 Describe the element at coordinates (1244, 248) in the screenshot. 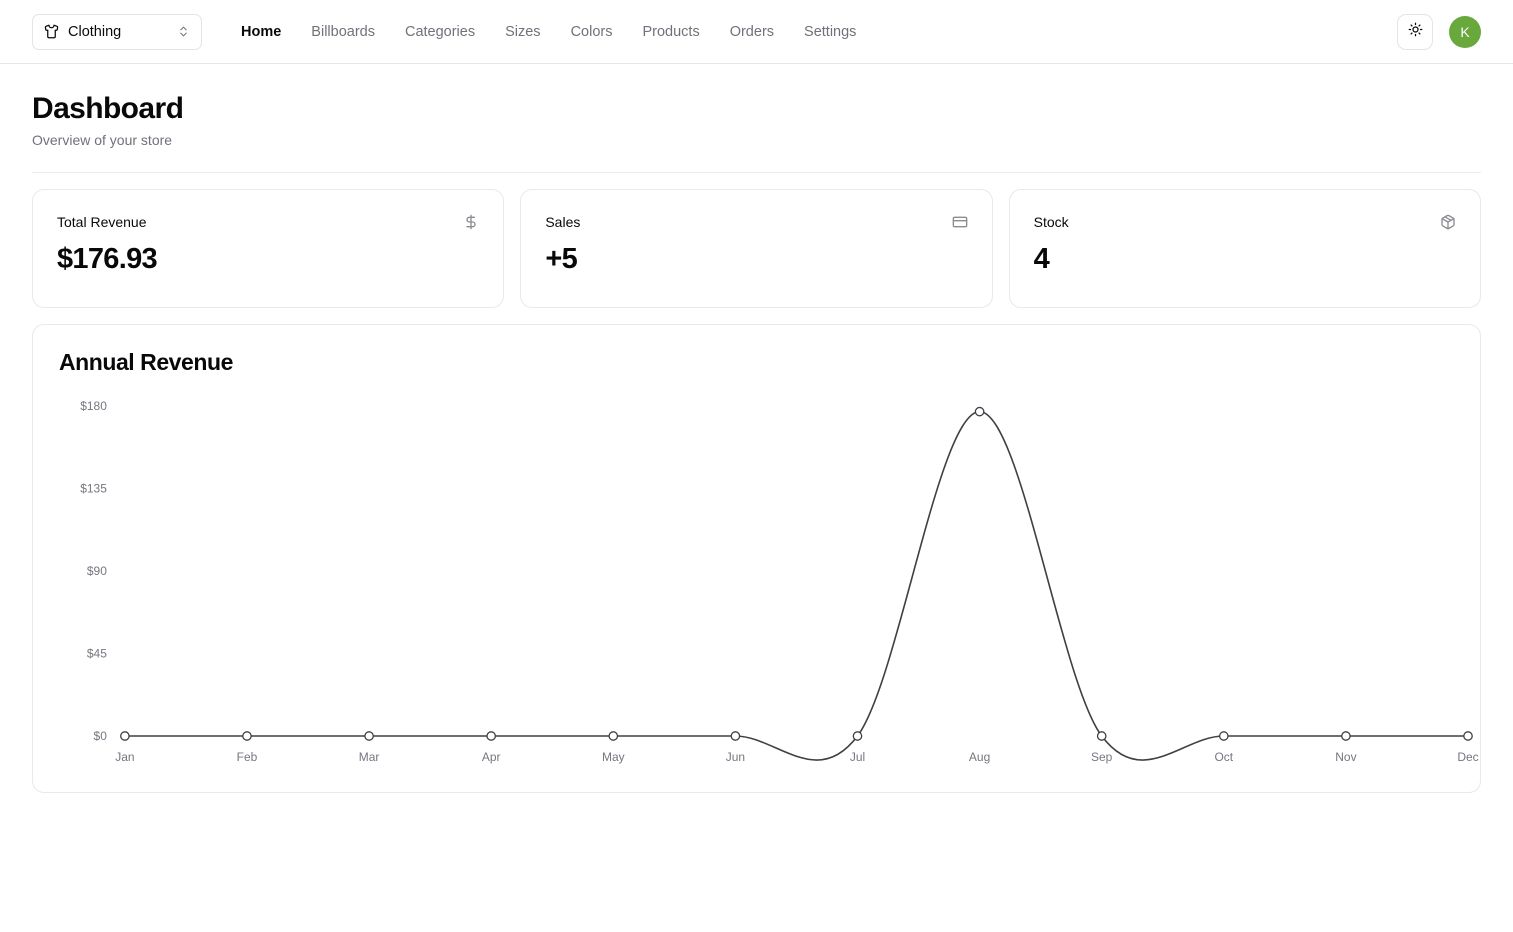

I see `stat-card-stock: Stock 4` at that location.